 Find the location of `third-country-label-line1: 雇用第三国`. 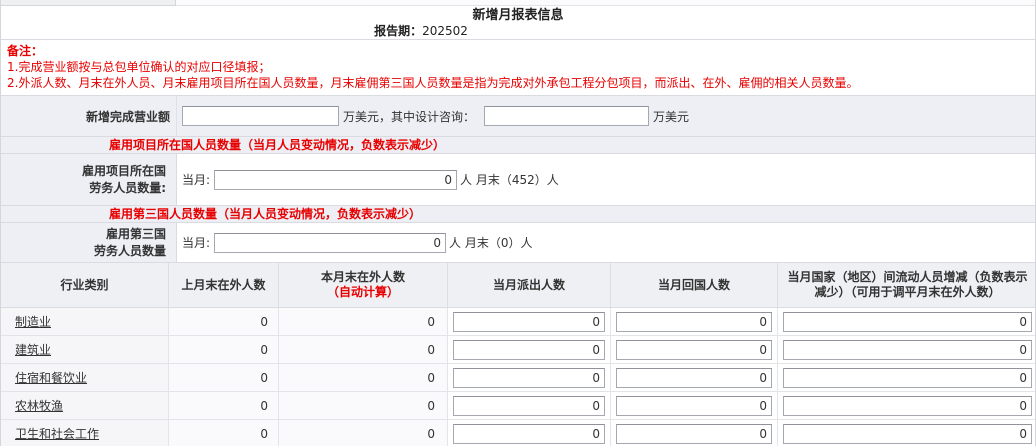

third-country-label-line1: 雇用第三国 is located at coordinates (135, 233).